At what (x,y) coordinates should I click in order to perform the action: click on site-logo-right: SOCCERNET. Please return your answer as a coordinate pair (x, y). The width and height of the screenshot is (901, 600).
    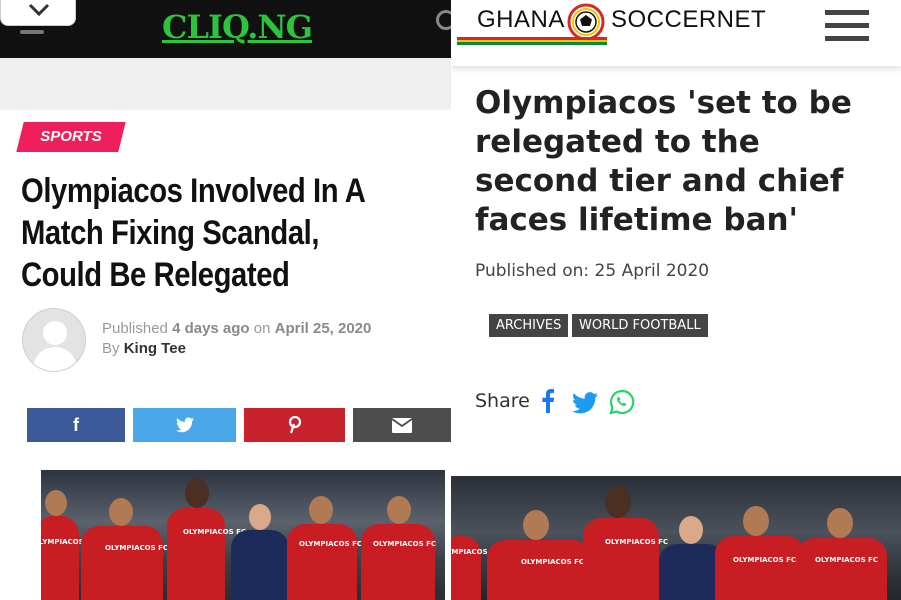
    Looking at the image, I should click on (688, 20).